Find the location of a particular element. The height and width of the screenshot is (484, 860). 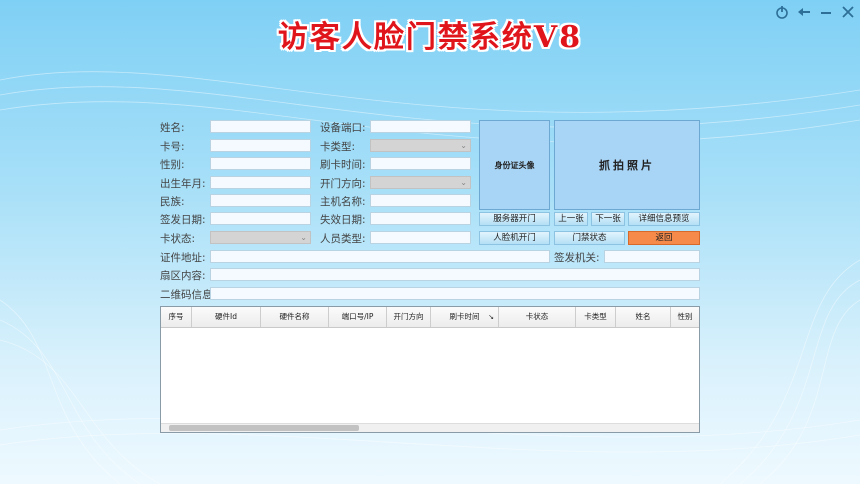

column-header-card-type: 卡类型 is located at coordinates (596, 317).